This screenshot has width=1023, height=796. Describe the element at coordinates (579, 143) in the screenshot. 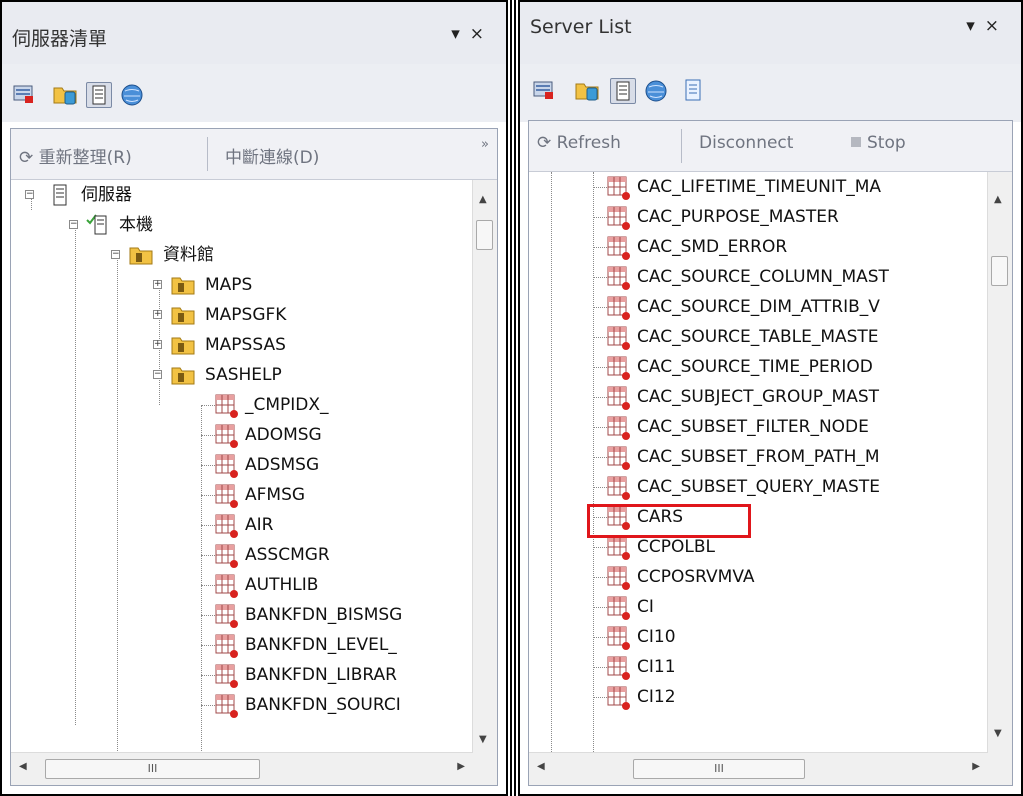

I see `refresh-button: ⟳ Refresh` at that location.